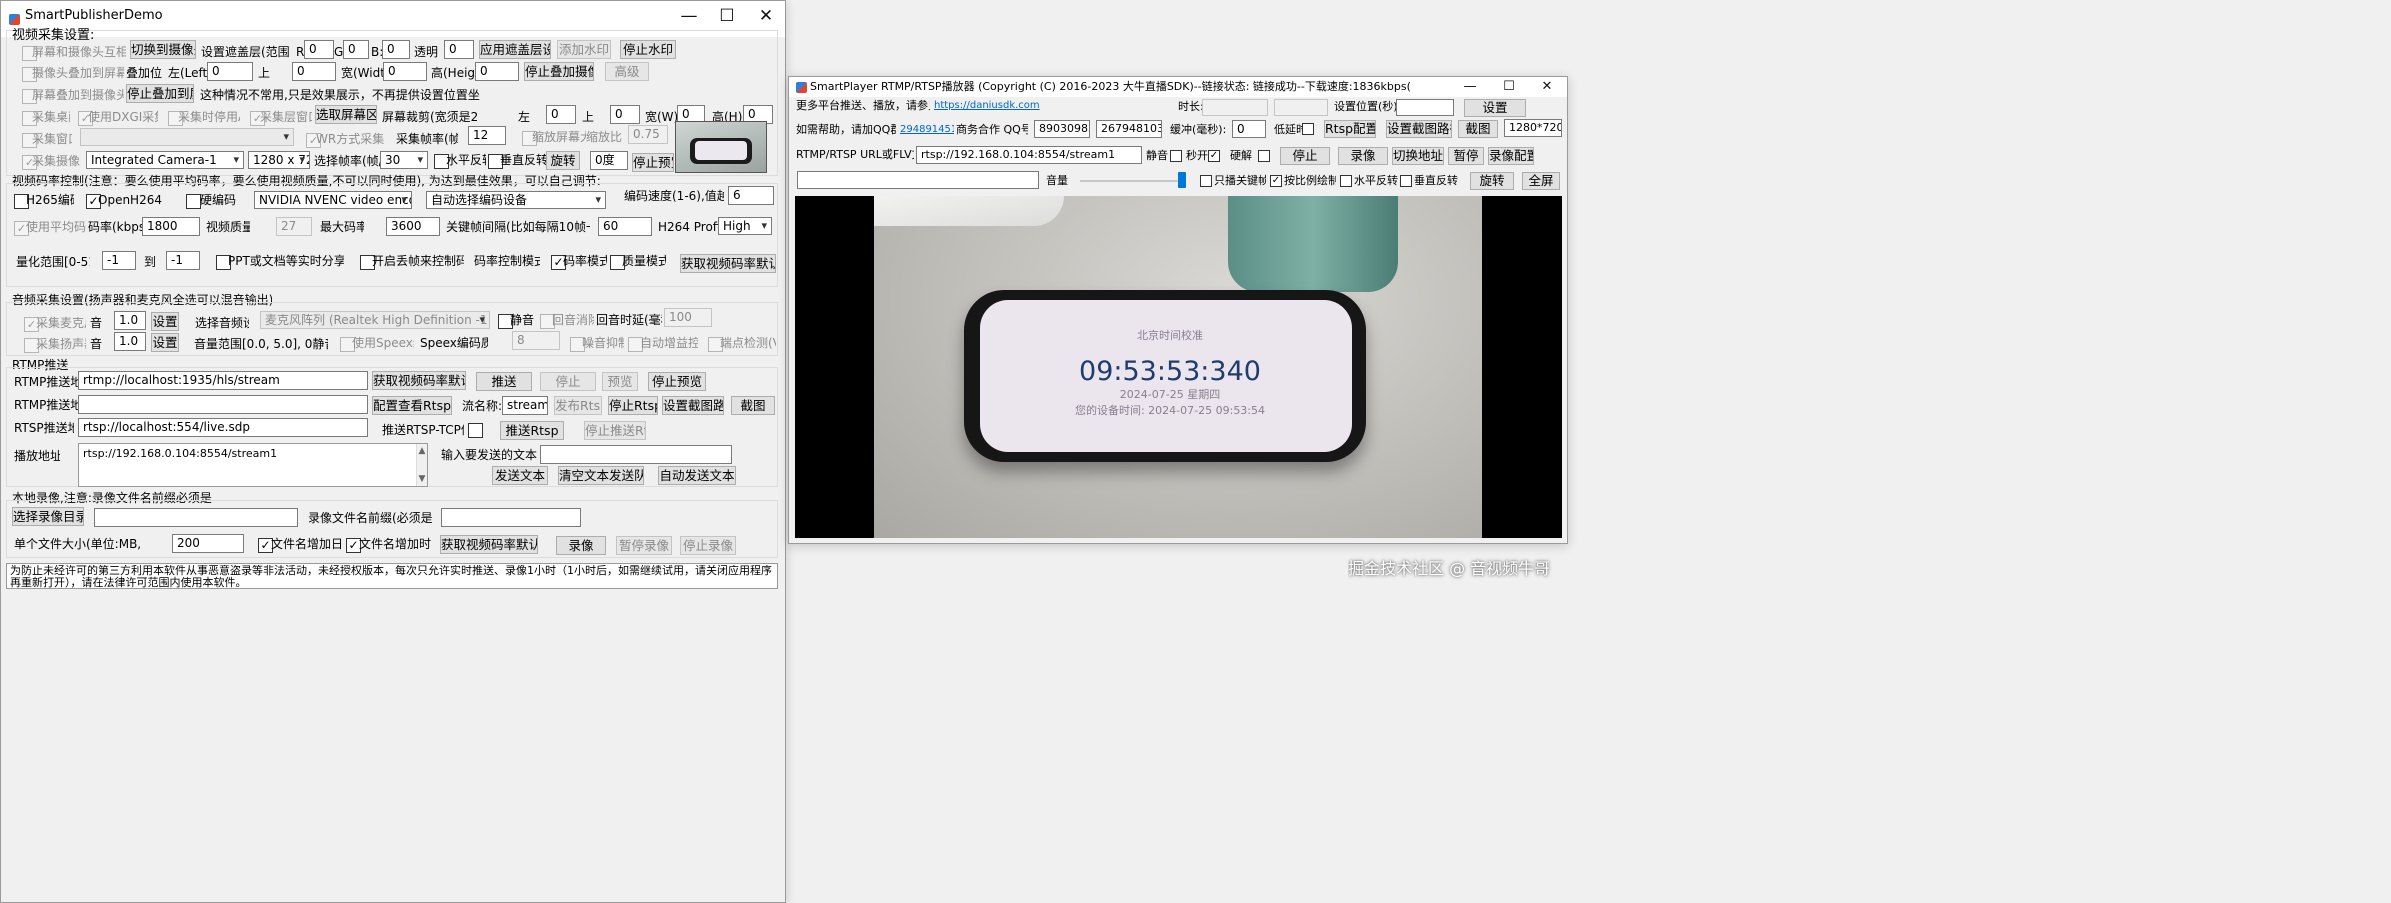 This screenshot has height=903, width=2391. Describe the element at coordinates (404, 160) in the screenshot. I see `fps-select: 30` at that location.